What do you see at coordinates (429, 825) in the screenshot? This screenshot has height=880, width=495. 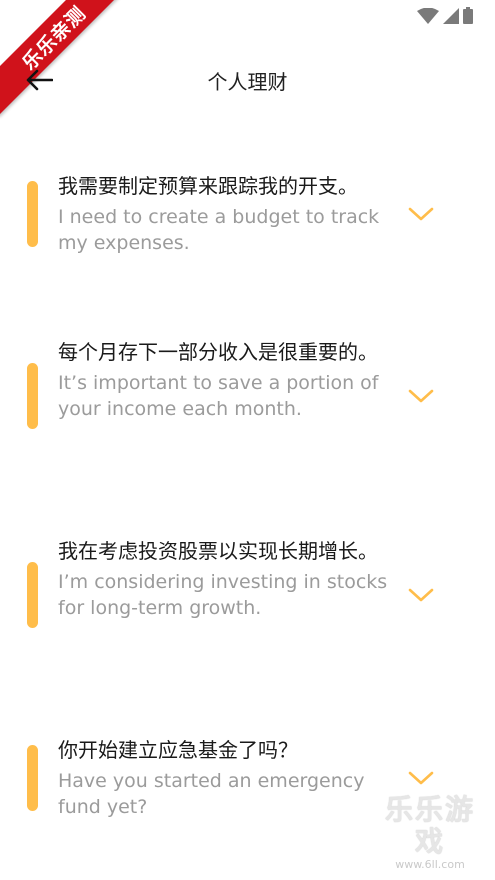 I see `watermark-title: 乐乐游戏` at bounding box center [429, 825].